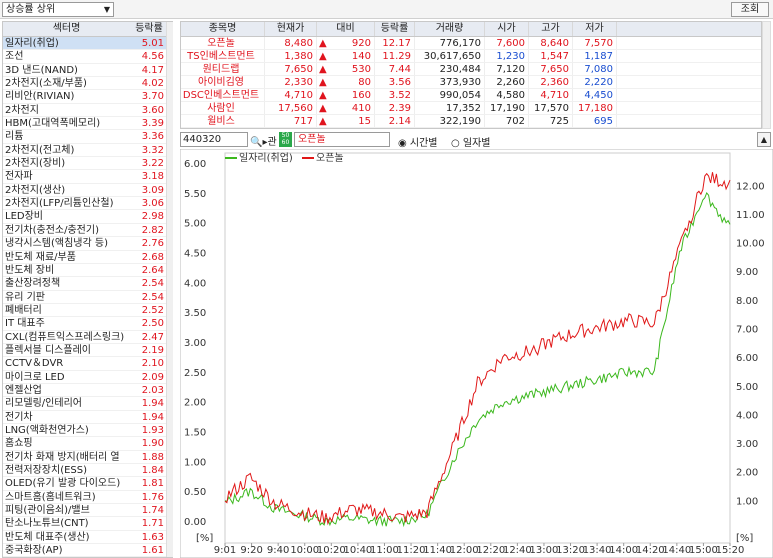 This screenshot has width=773, height=558. What do you see at coordinates (149, 29) in the screenshot?
I see `header-sector-rate: 등락률` at bounding box center [149, 29].